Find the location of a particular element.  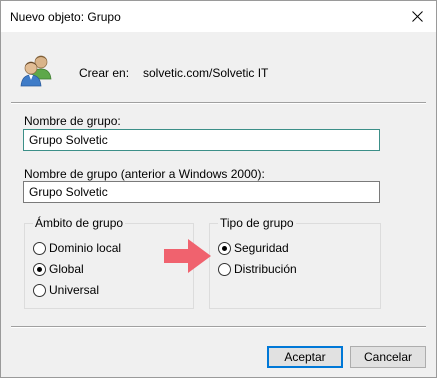

radio-label: Global is located at coordinates (66, 269).